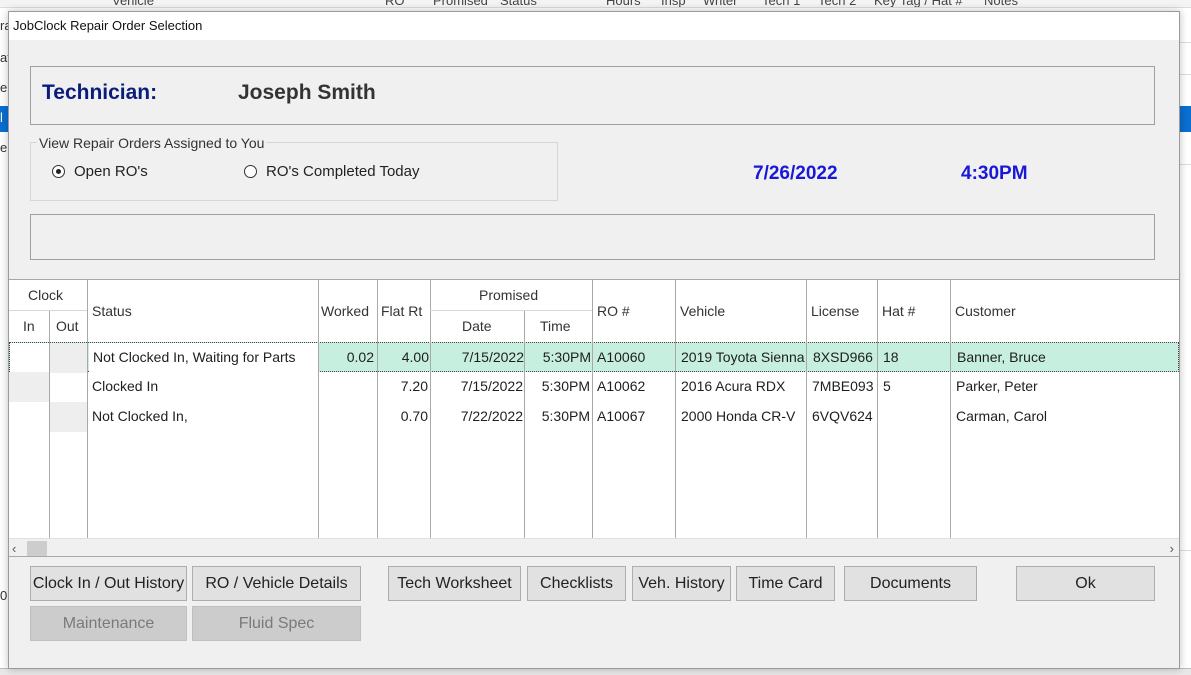 The width and height of the screenshot is (1191, 675). What do you see at coordinates (14, 547) in the screenshot?
I see `scroll-left-icon: ‹` at bounding box center [14, 547].